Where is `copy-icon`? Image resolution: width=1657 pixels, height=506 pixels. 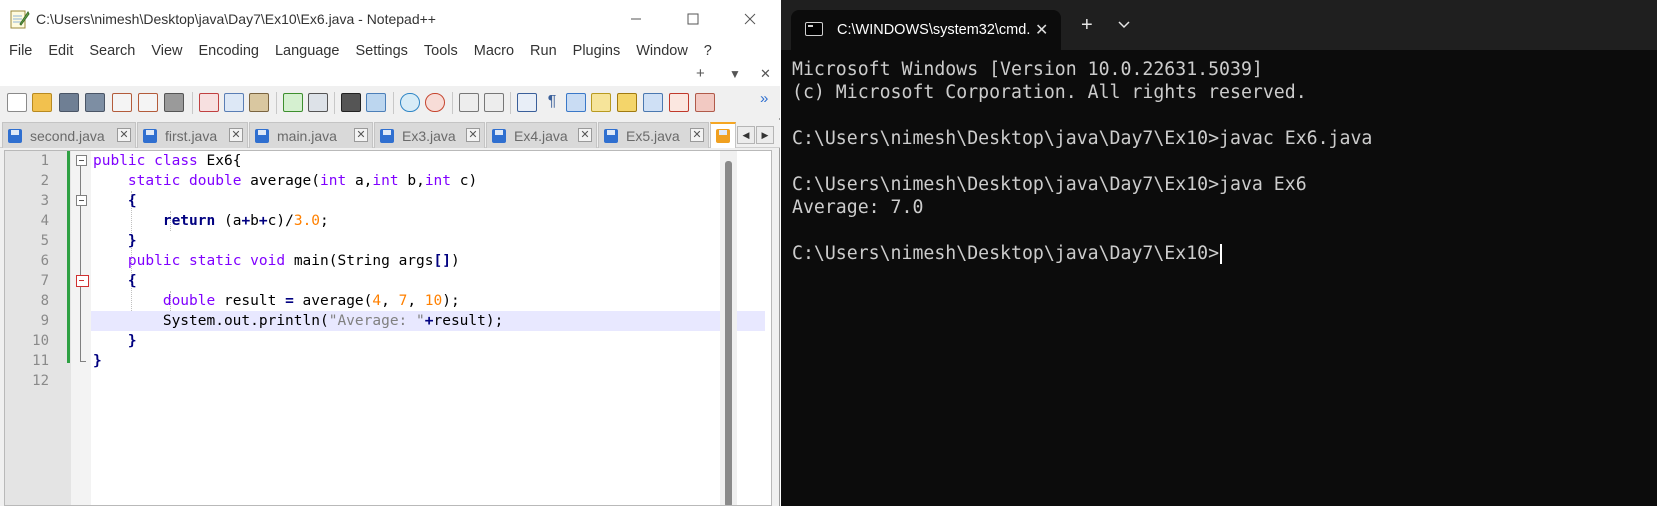 copy-icon is located at coordinates (234, 102).